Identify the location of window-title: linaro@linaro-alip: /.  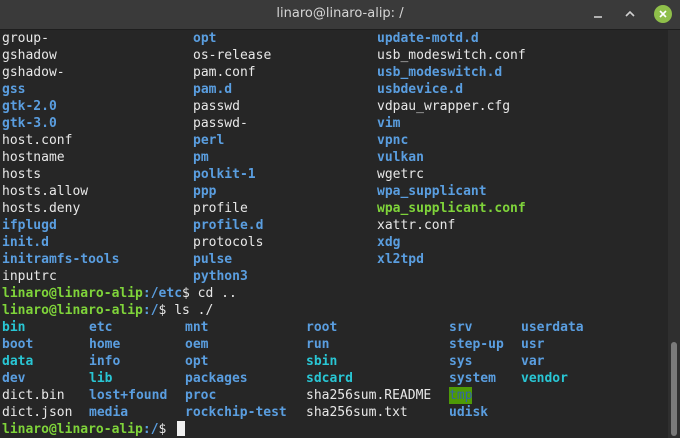
(340, 13).